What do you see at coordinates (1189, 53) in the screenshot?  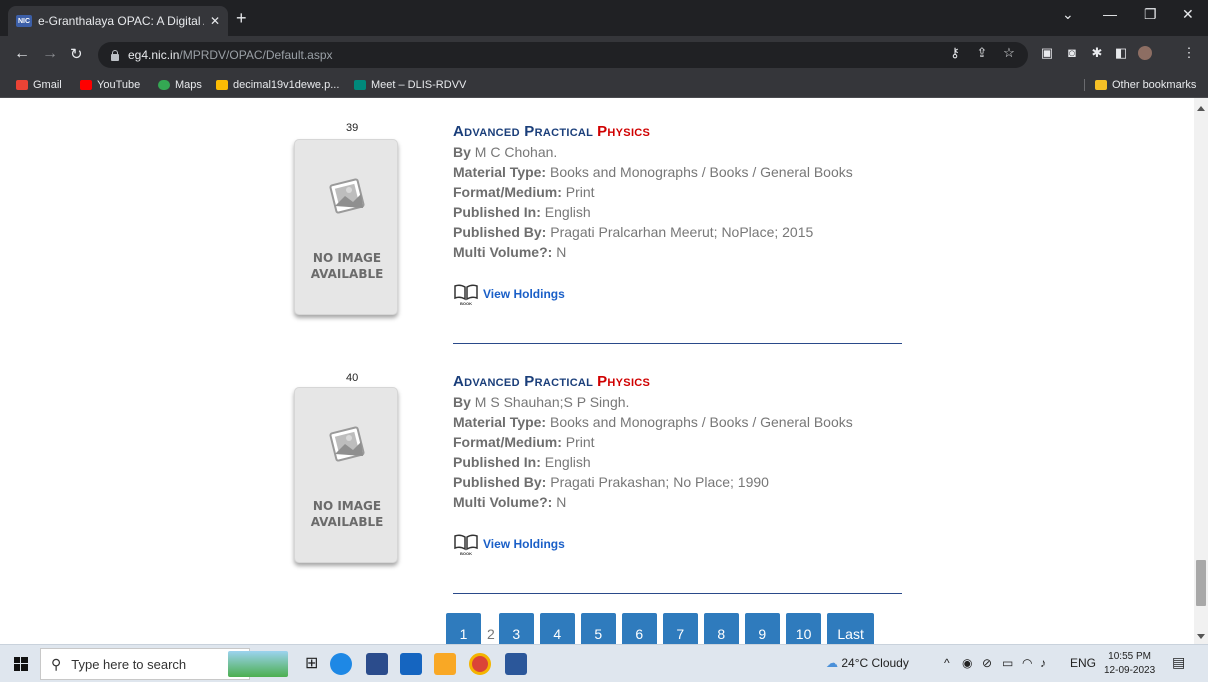 I see `menu-icon: ⋮` at bounding box center [1189, 53].